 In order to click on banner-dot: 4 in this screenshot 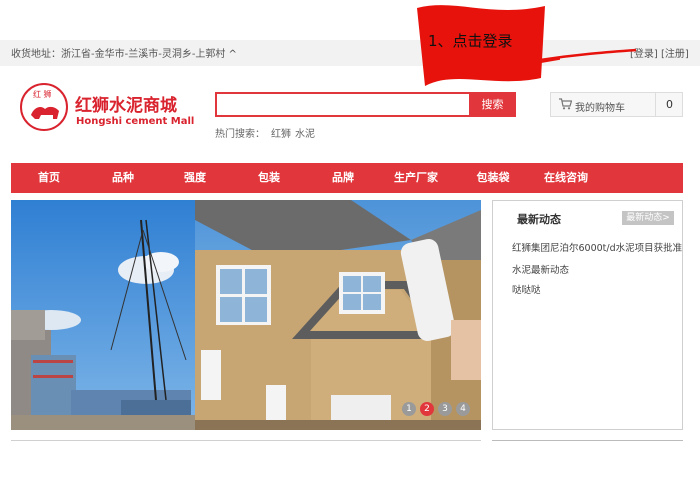, I will do `click(463, 409)`.